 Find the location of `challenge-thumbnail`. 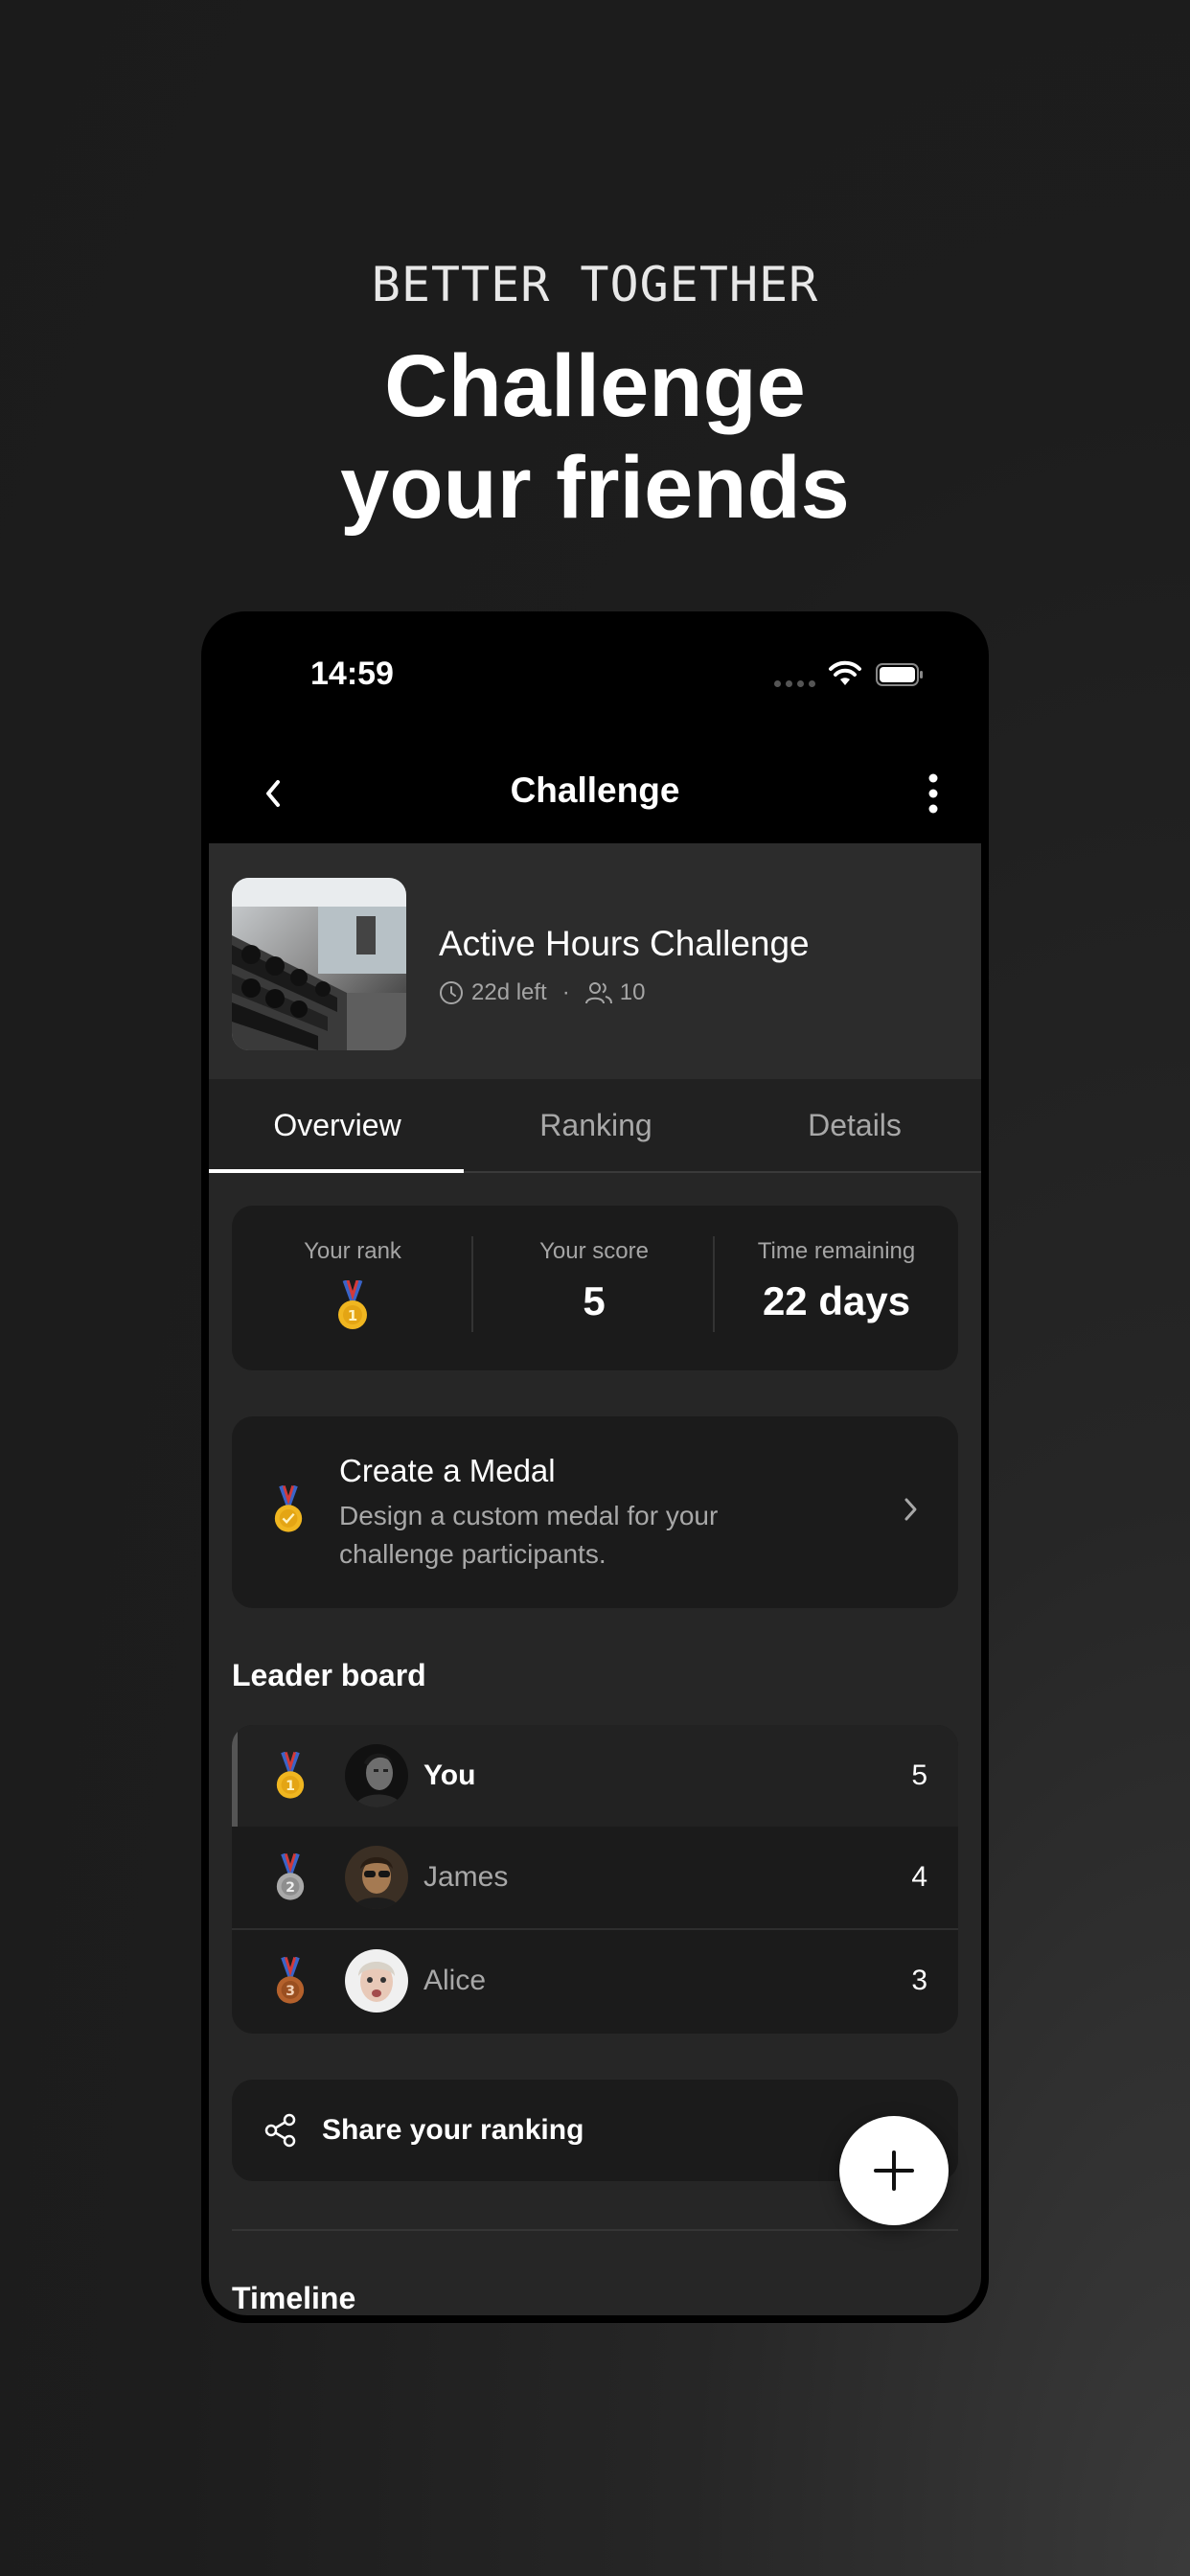

challenge-thumbnail is located at coordinates (319, 964).